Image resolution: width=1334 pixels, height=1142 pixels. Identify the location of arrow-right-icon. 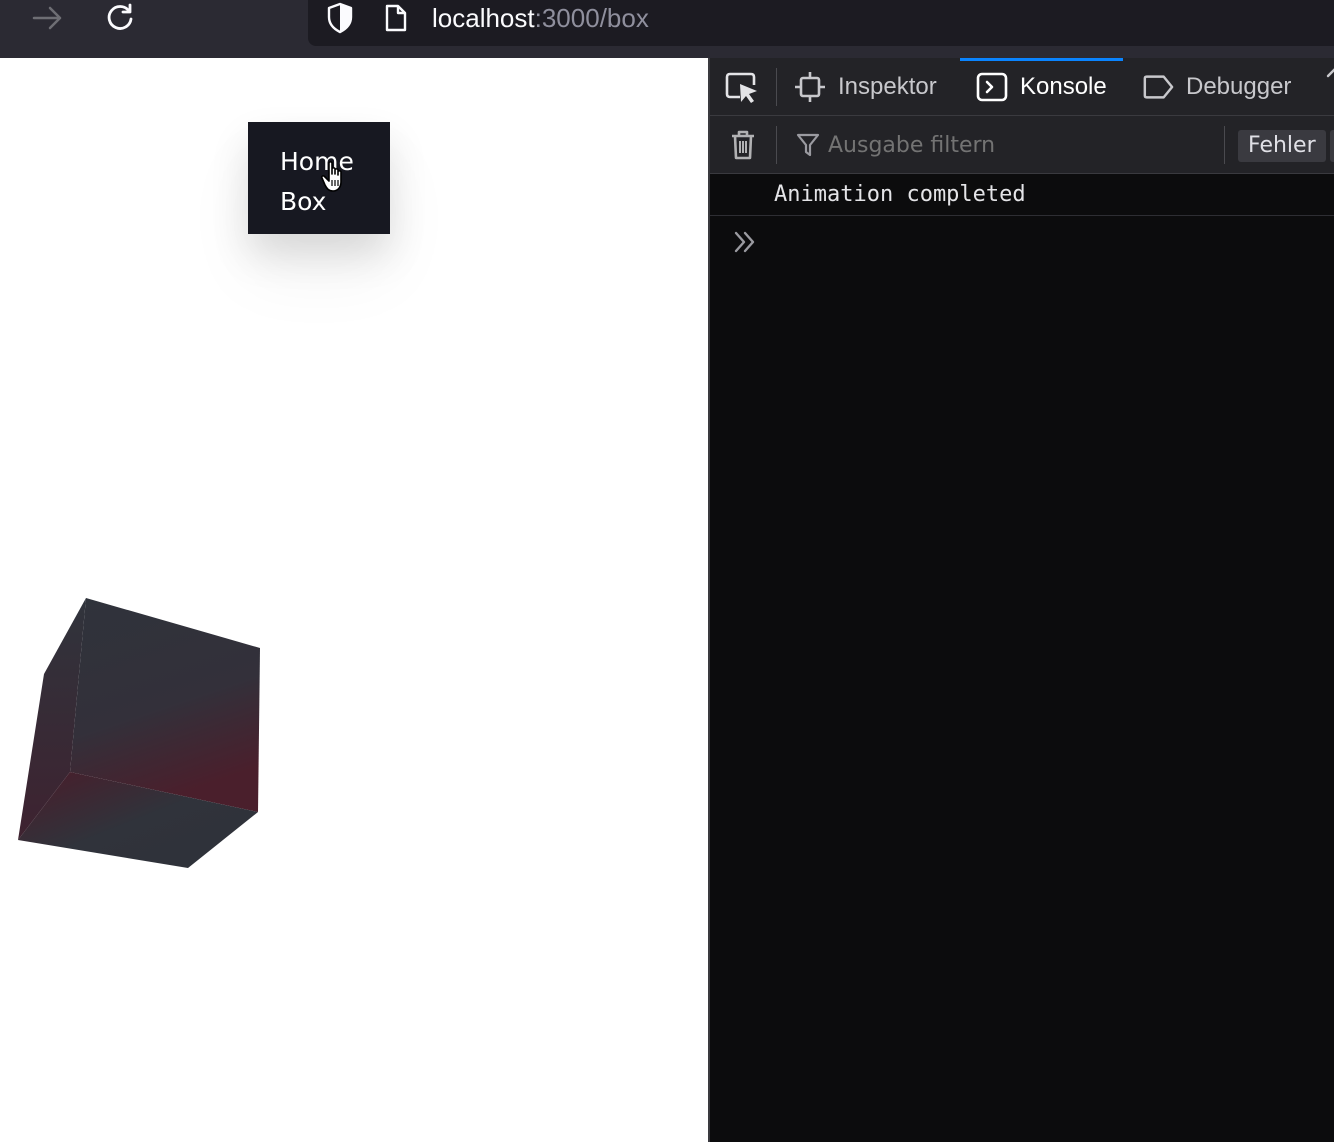
(47, 18).